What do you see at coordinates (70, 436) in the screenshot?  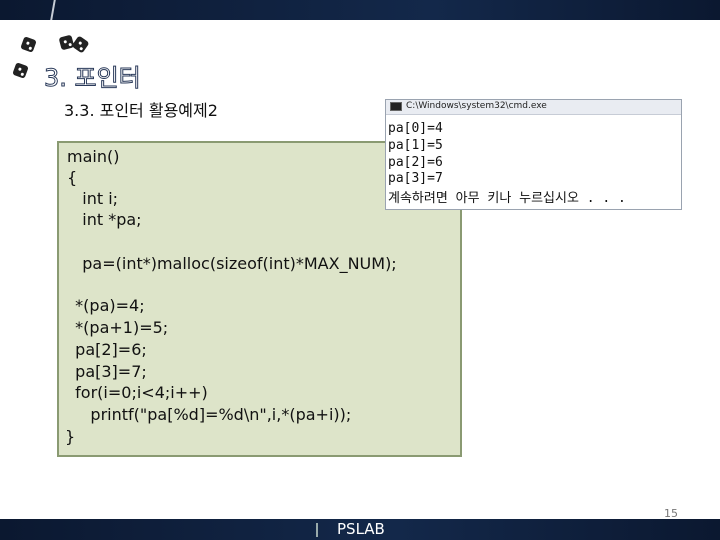 I see `code-line: }` at bounding box center [70, 436].